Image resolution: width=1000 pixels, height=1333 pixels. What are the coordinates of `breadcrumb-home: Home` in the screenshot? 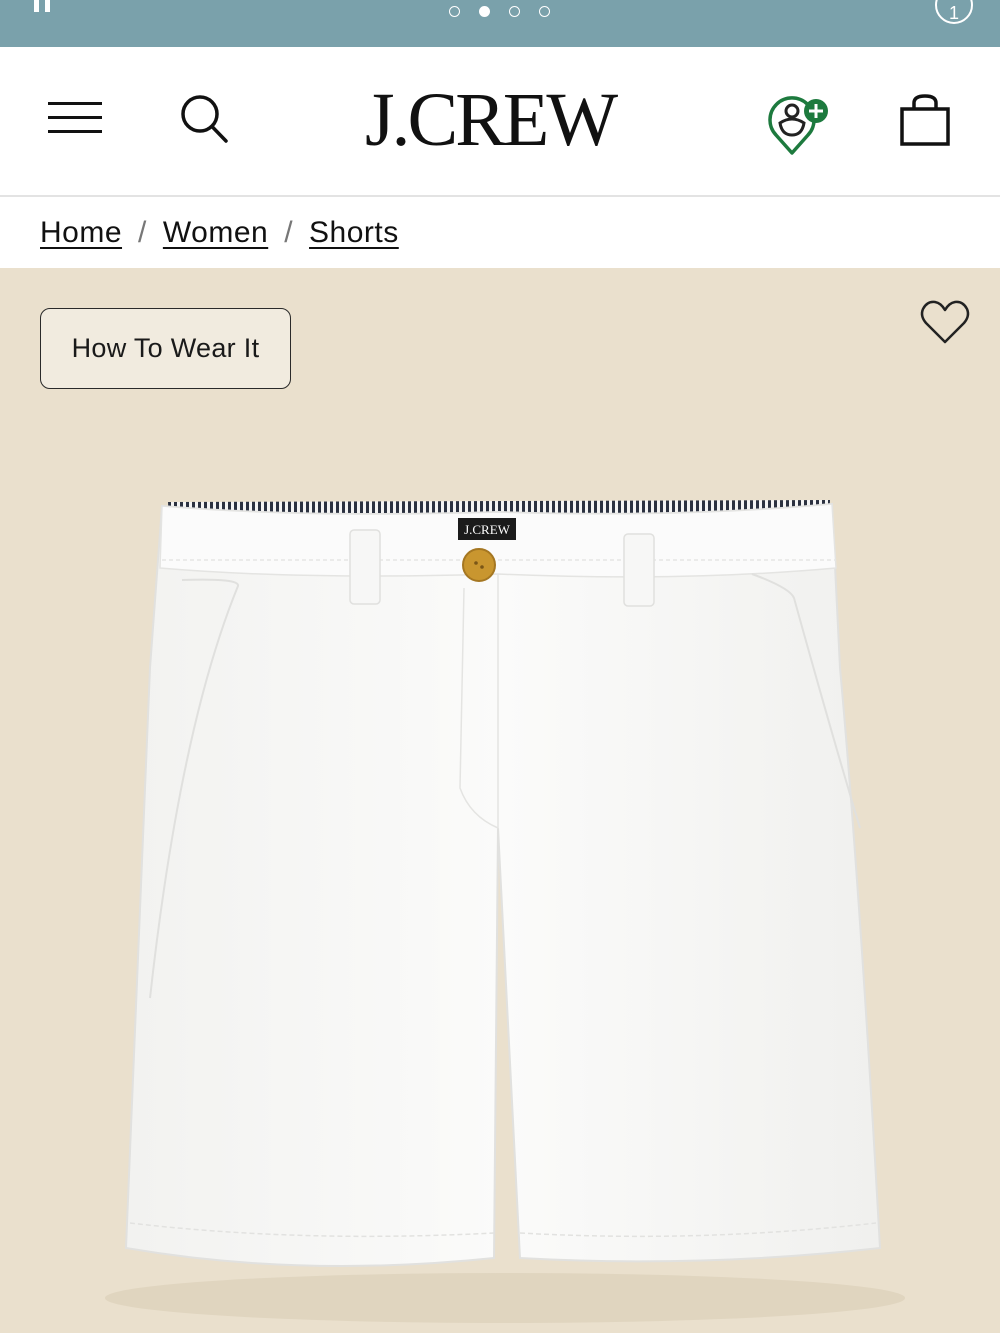 It's located at (81, 233).